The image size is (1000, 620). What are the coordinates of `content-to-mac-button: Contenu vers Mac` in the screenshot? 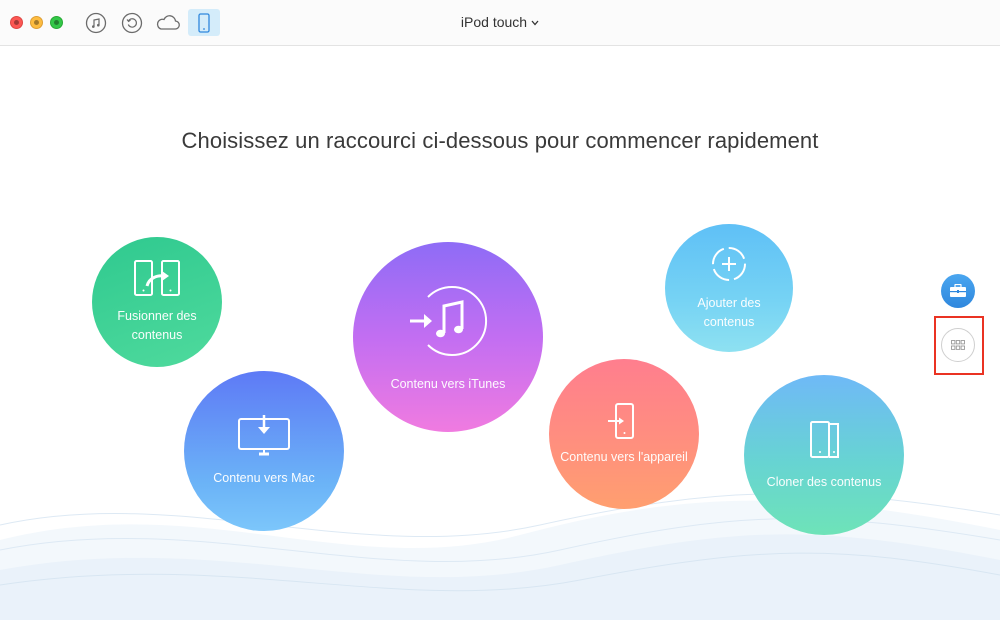 It's located at (264, 451).